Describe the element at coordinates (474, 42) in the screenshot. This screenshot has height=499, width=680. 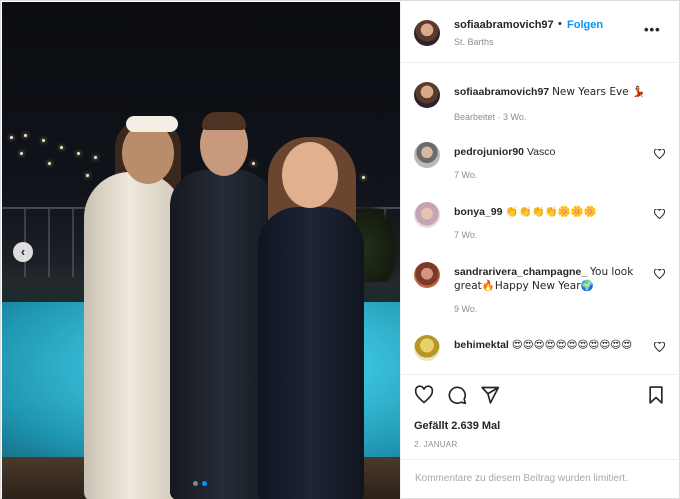
I see `post-location: St. Barths` at that location.